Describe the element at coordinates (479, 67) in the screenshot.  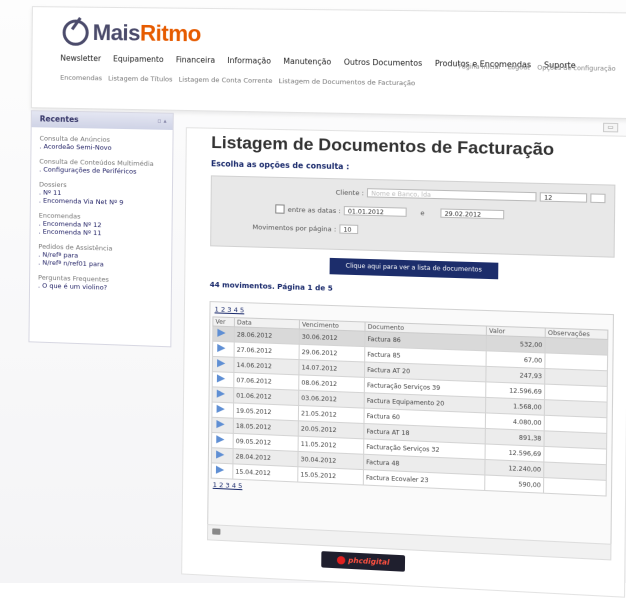
I see `util-pagina-inicial: Página Inicial` at that location.